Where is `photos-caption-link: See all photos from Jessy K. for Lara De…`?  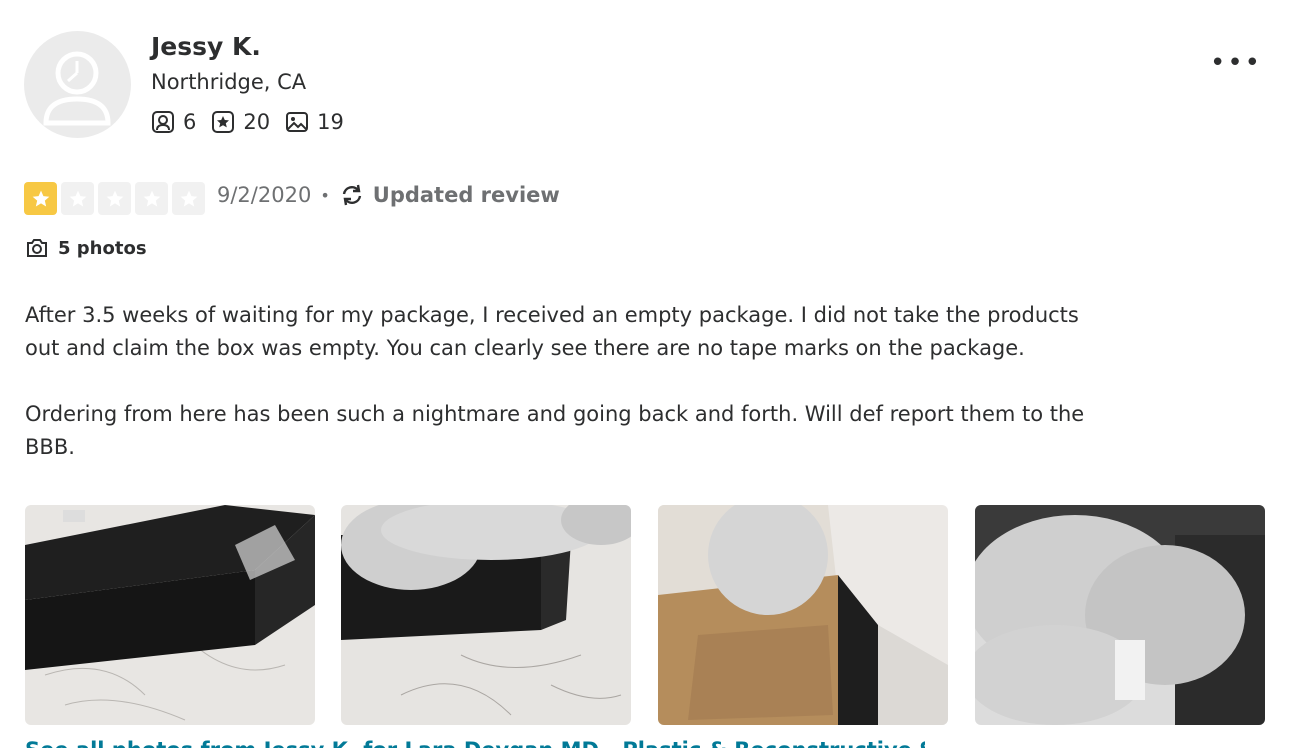
photos-caption-link: See all photos from Jessy K. for Lara De… is located at coordinates (475, 743).